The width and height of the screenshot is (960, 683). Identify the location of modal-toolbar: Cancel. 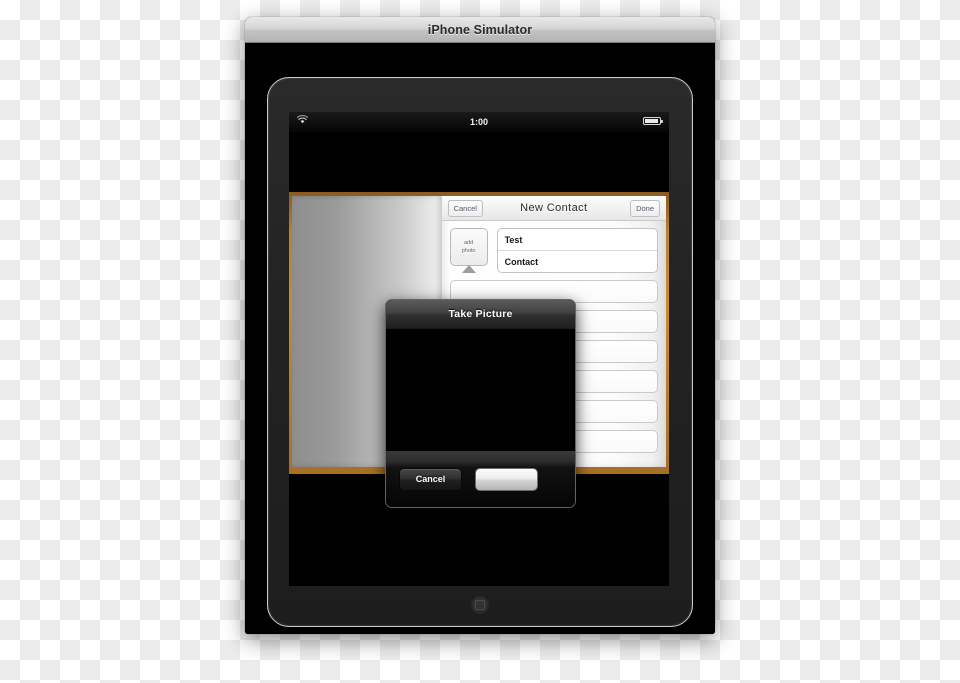
(480, 479).